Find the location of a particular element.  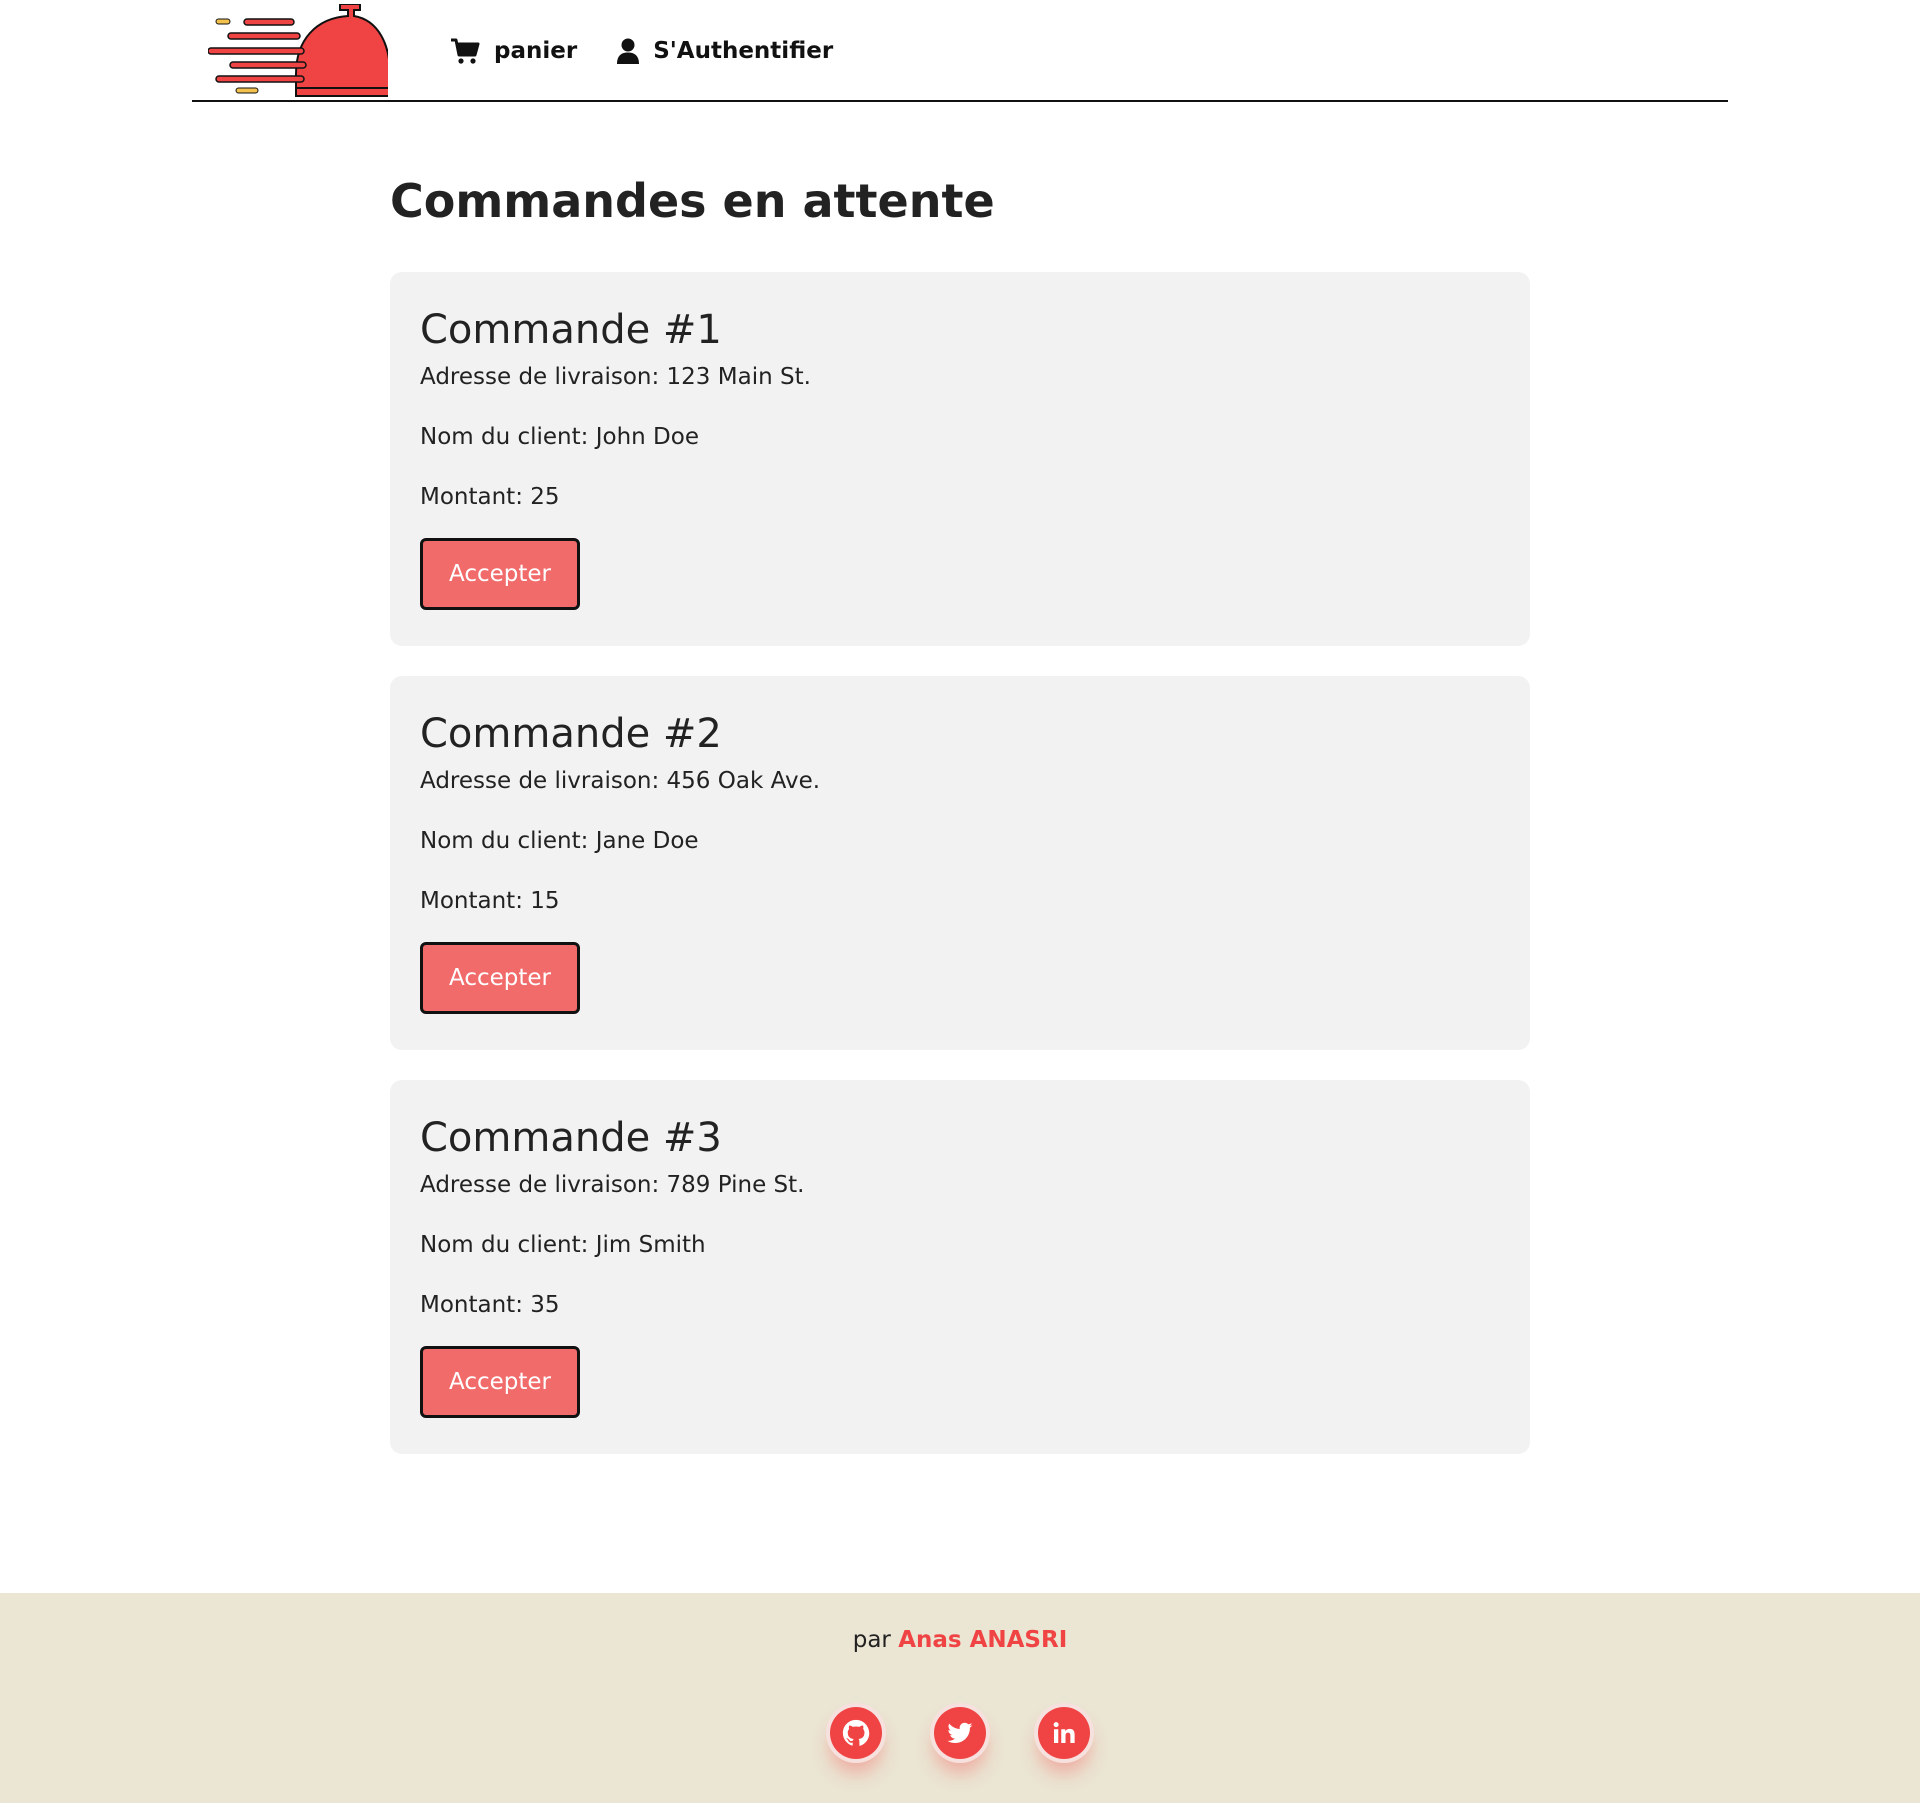

delivery-logo-icon is located at coordinates (299, 50).